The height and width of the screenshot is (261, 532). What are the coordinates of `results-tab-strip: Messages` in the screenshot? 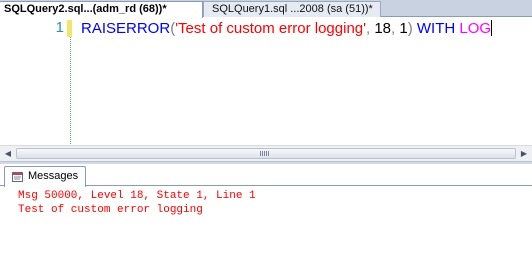 It's located at (266, 175).